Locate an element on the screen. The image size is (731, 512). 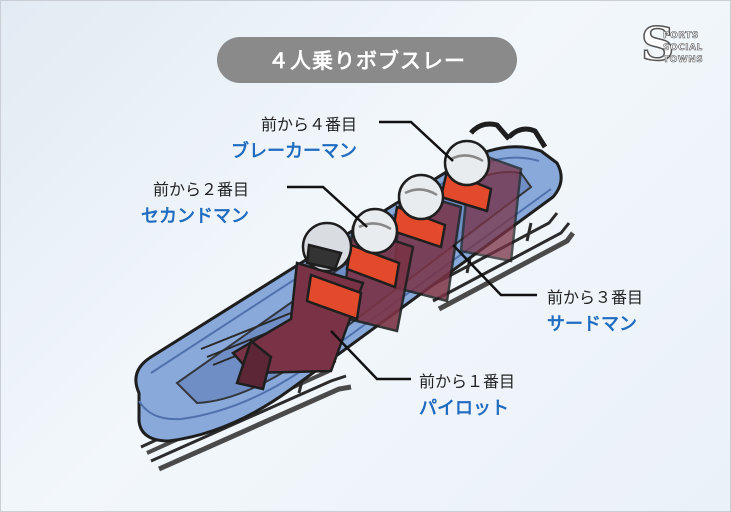
label-rear: 前から４番目 ブレーカーマン is located at coordinates (294, 137).